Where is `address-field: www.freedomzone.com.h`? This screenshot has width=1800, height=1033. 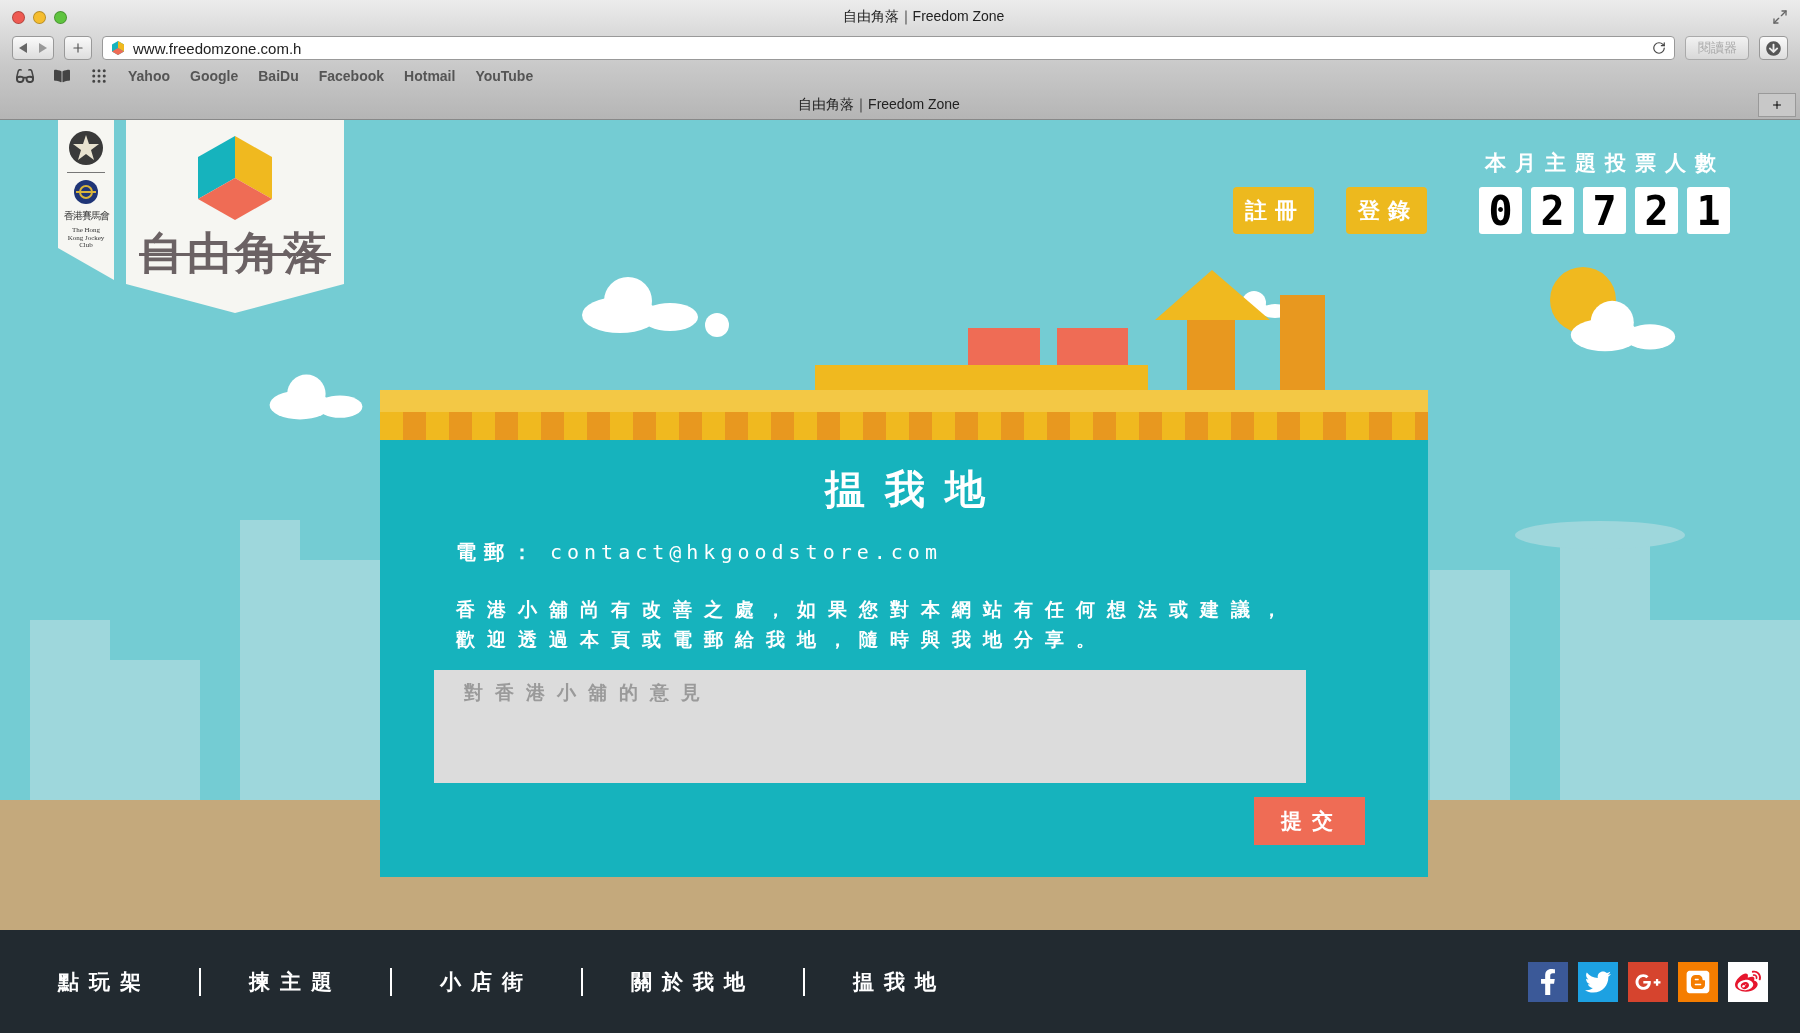
address-field: www.freedomzone.com.h is located at coordinates (888, 48).